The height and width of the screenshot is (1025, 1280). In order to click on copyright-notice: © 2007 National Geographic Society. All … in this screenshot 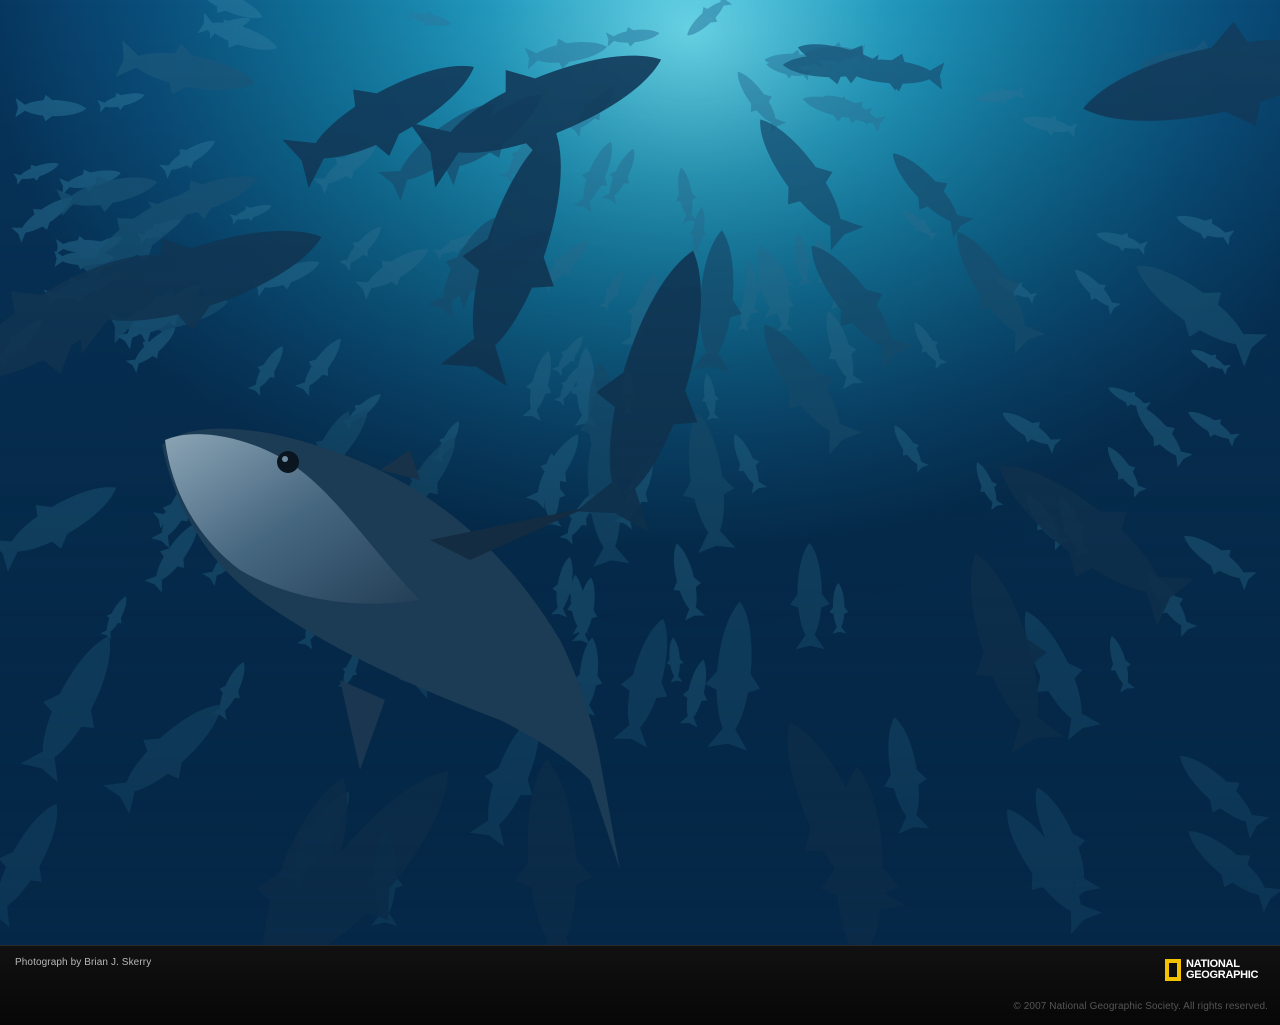, I will do `click(1140, 1006)`.